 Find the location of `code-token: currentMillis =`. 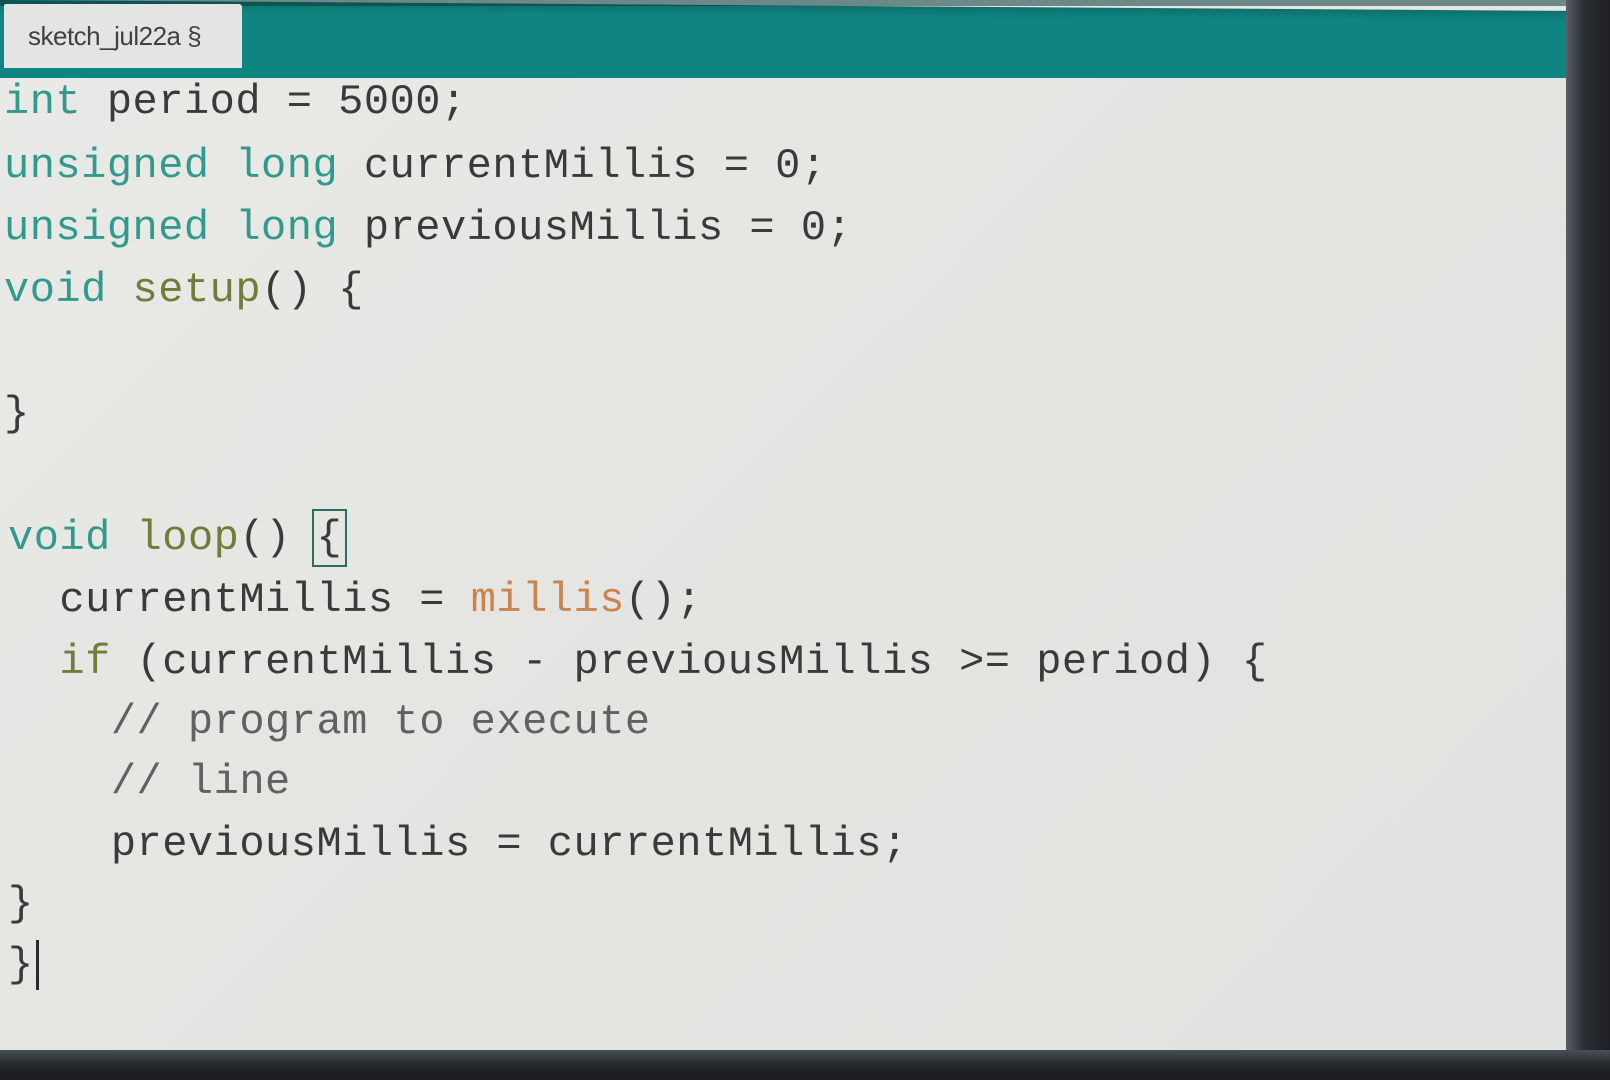

code-token: currentMillis = is located at coordinates (239, 600).